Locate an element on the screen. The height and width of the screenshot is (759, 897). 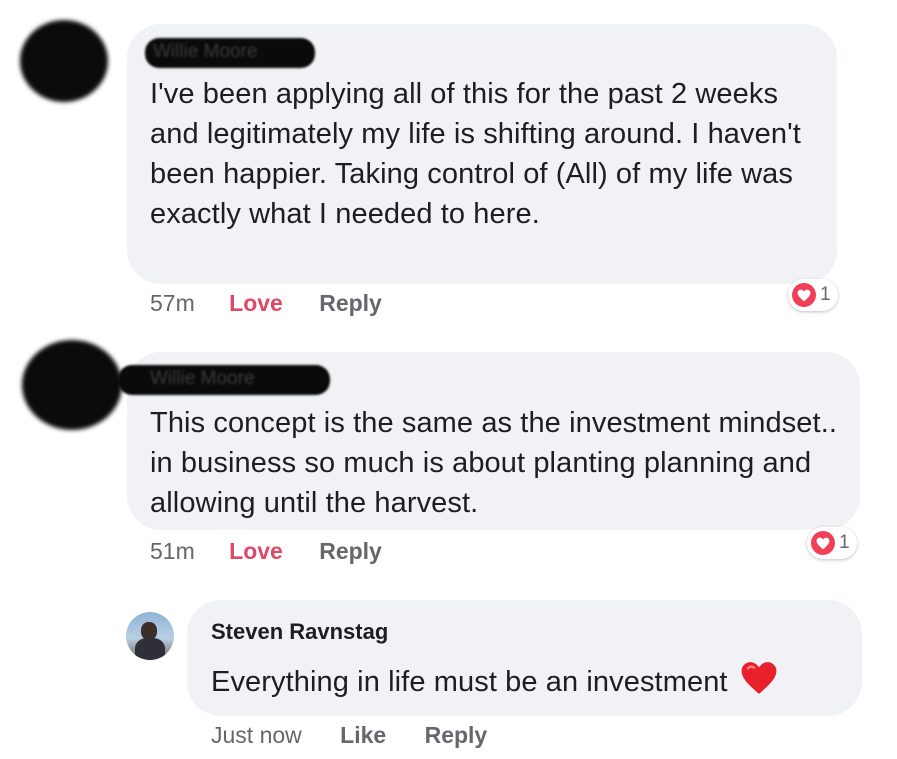
reply-author-name: Steven Ravnstag is located at coordinates (299, 632).